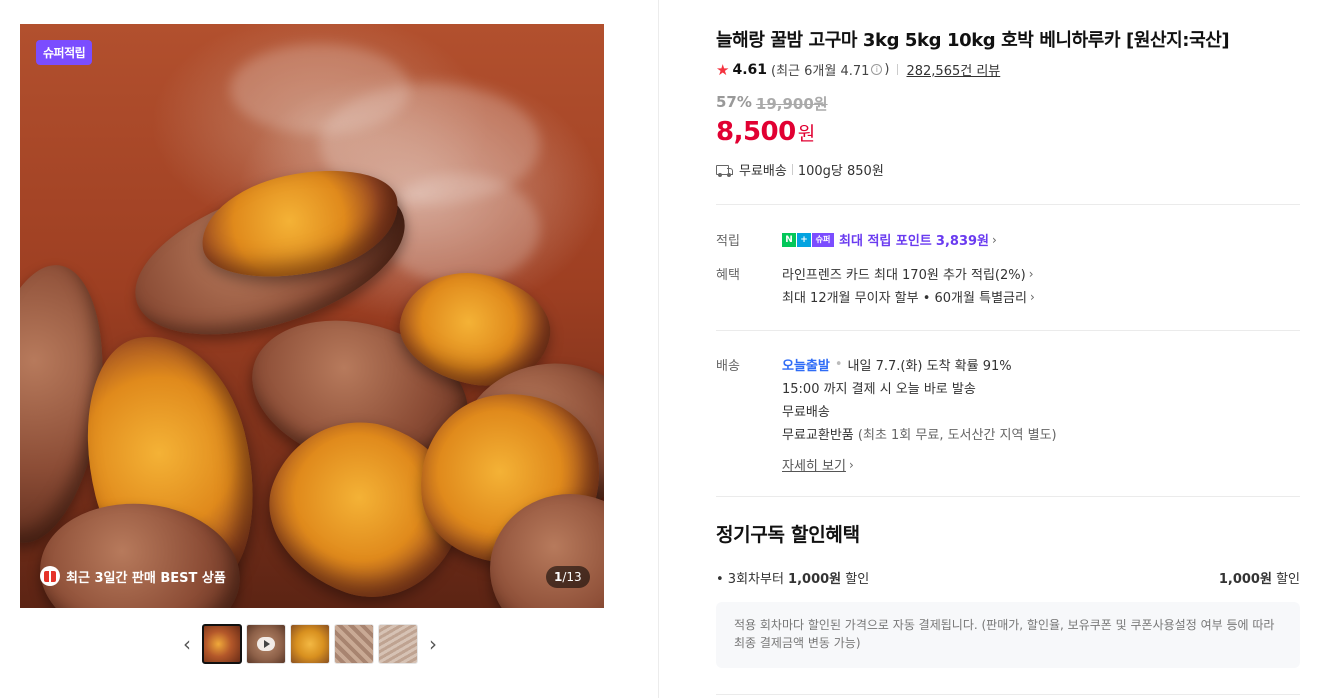 This screenshot has height=698, width=1319. I want to click on subscription-condition: • 3회차부터 1,000원 할인, so click(792, 577).